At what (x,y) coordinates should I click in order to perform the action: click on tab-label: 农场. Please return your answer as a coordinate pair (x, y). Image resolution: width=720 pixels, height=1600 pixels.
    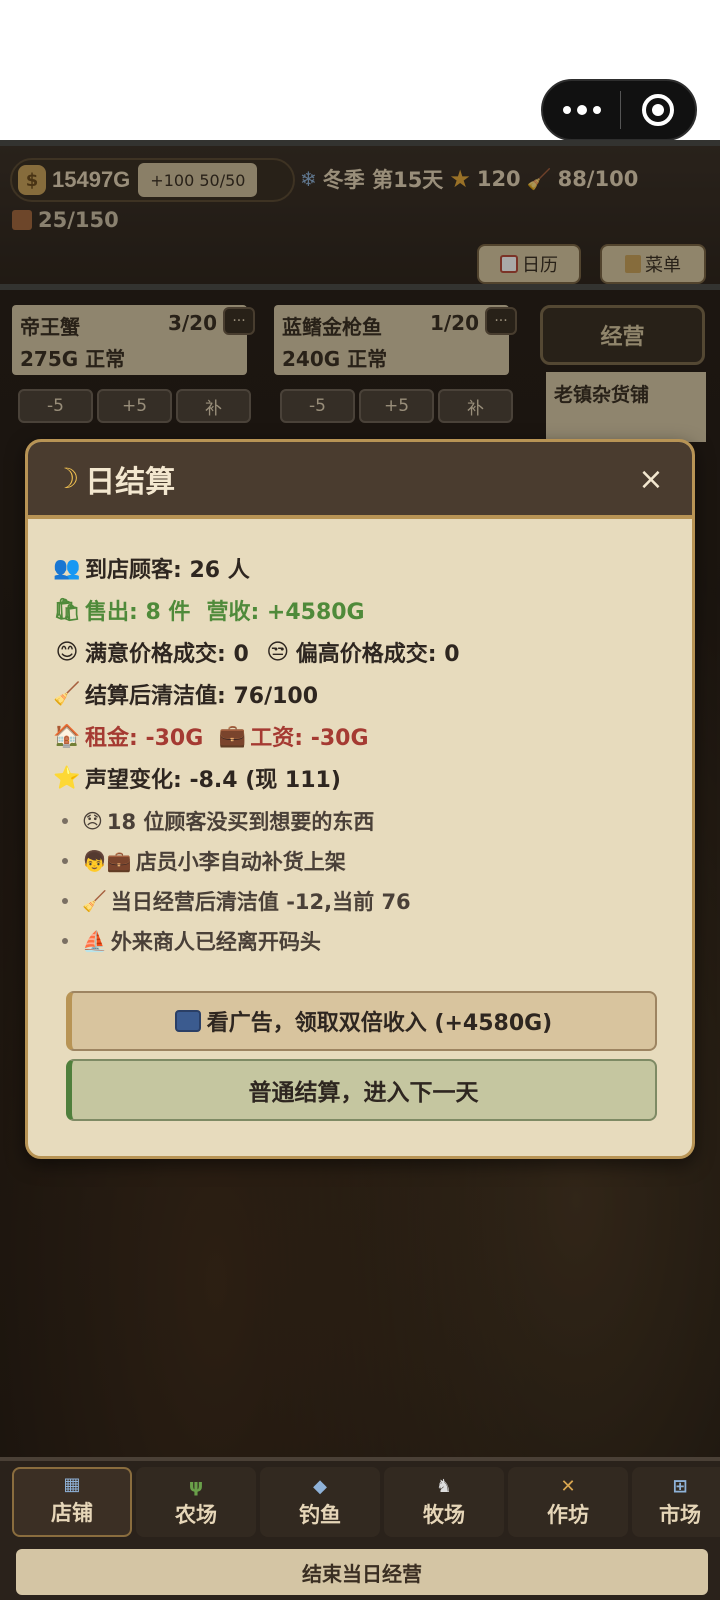
    Looking at the image, I should click on (196, 1515).